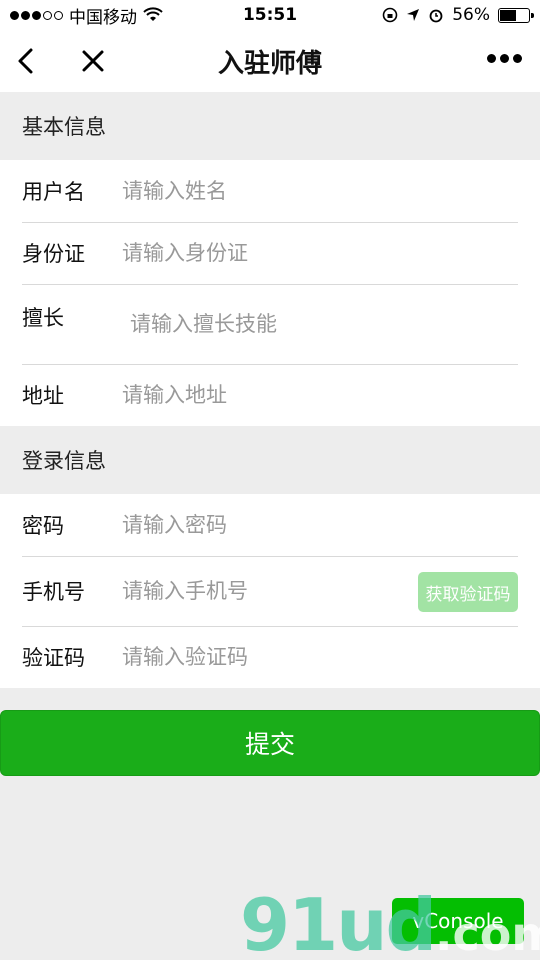 This screenshot has height=960, width=540. Describe the element at coordinates (508, 15) in the screenshot. I see `battery-level` at that location.